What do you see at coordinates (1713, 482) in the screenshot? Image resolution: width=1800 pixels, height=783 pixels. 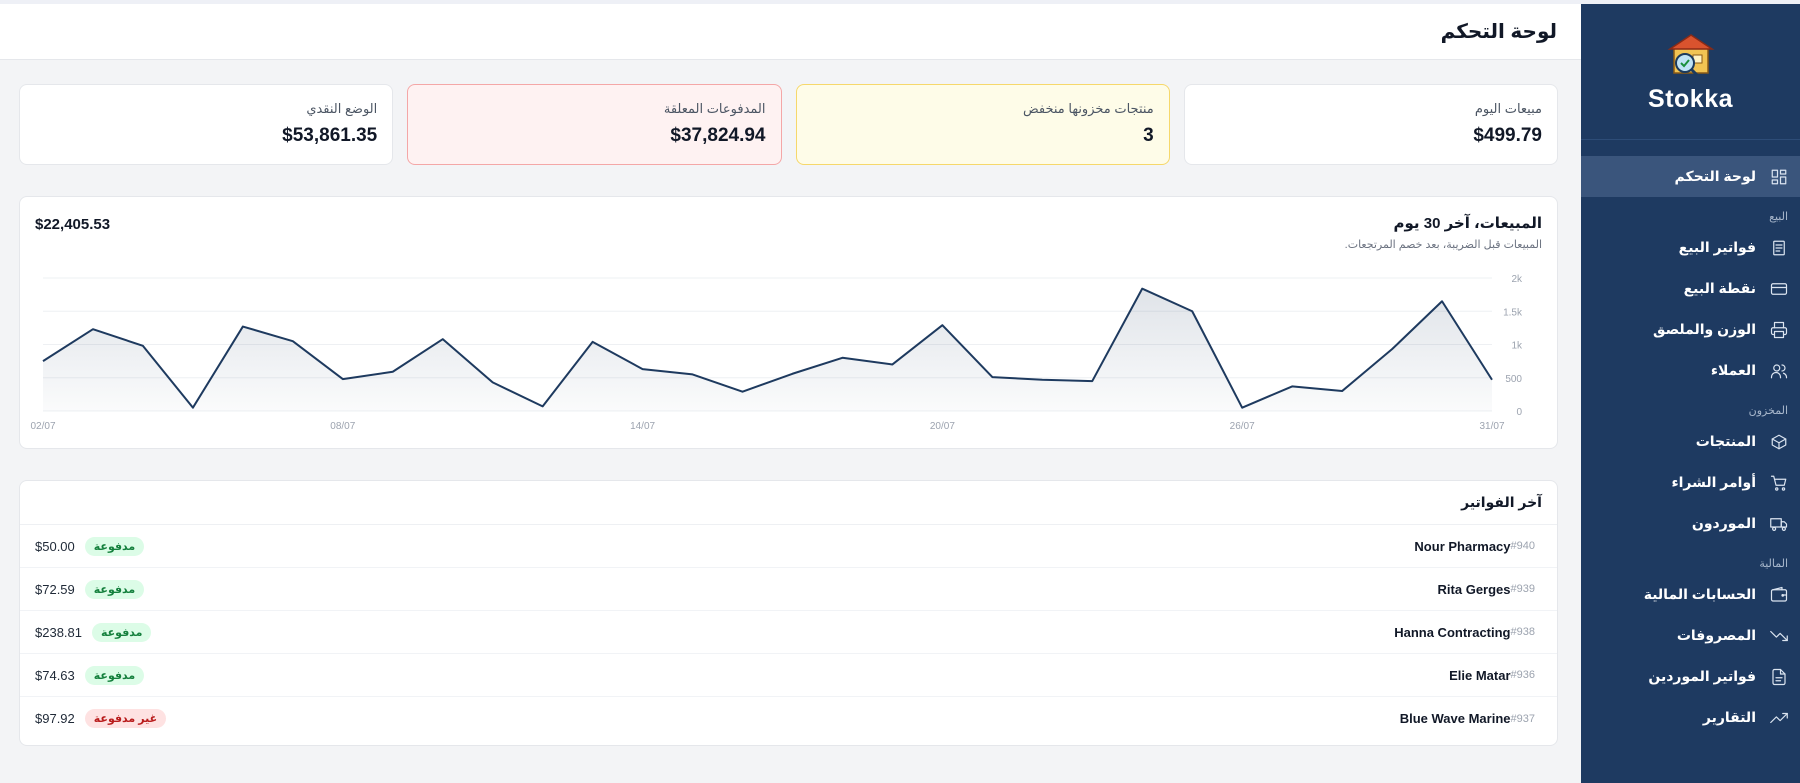 I see `sidebar-item-label: أوامر الشراء` at bounding box center [1713, 482].